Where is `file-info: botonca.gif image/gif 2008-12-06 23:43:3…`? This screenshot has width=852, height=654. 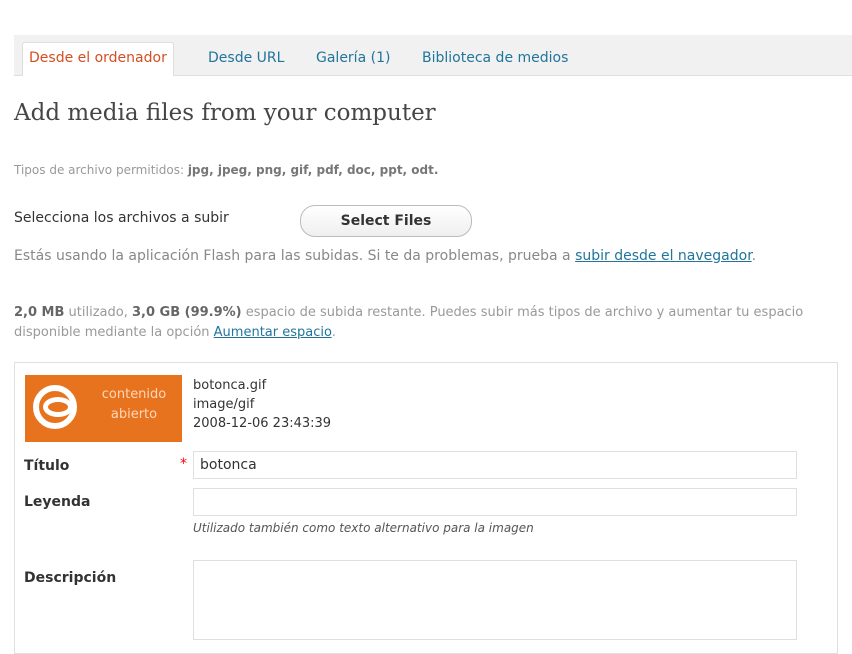
file-info: botonca.gif image/gif 2008-12-06 23:43:3… is located at coordinates (262, 404).